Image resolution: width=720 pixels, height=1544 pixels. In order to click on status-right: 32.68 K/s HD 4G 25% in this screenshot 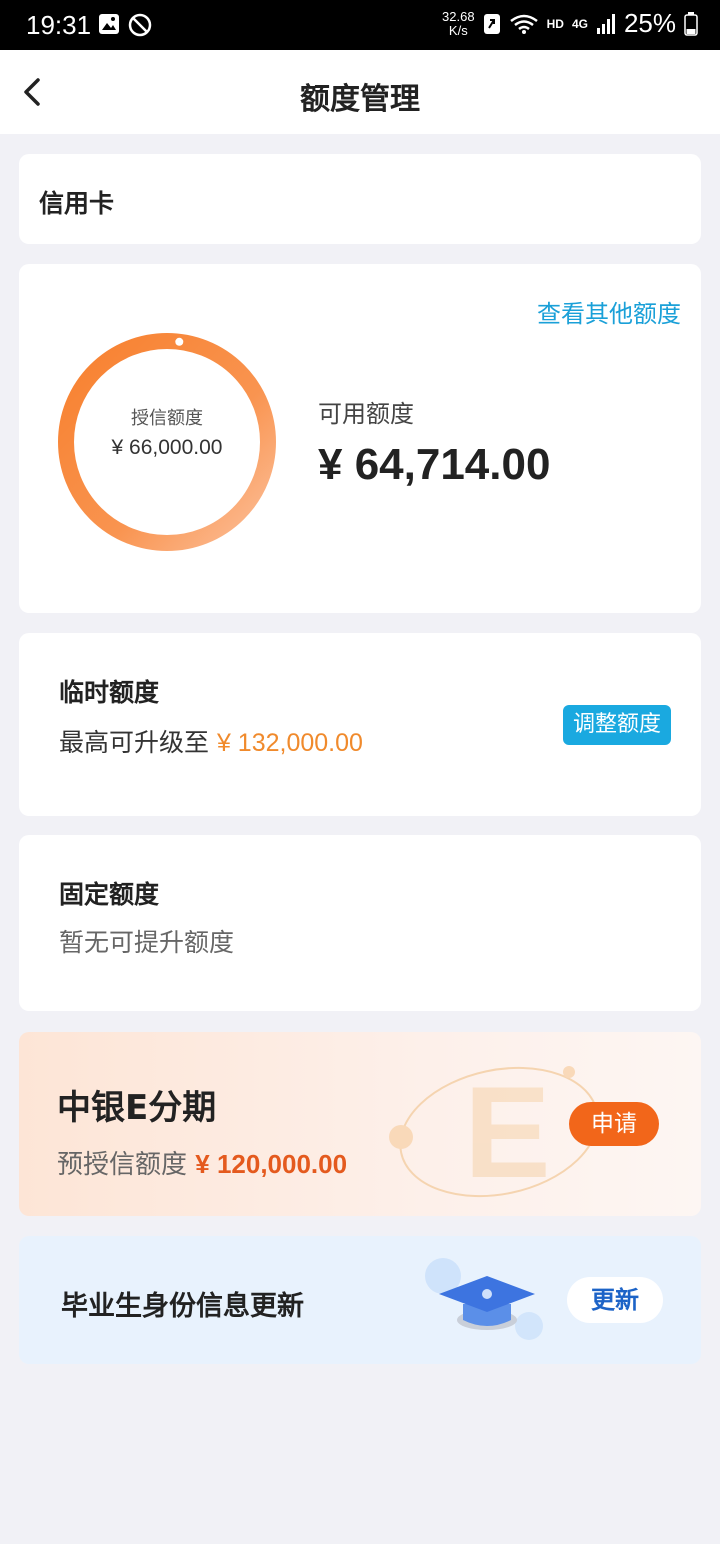, I will do `click(570, 23)`.